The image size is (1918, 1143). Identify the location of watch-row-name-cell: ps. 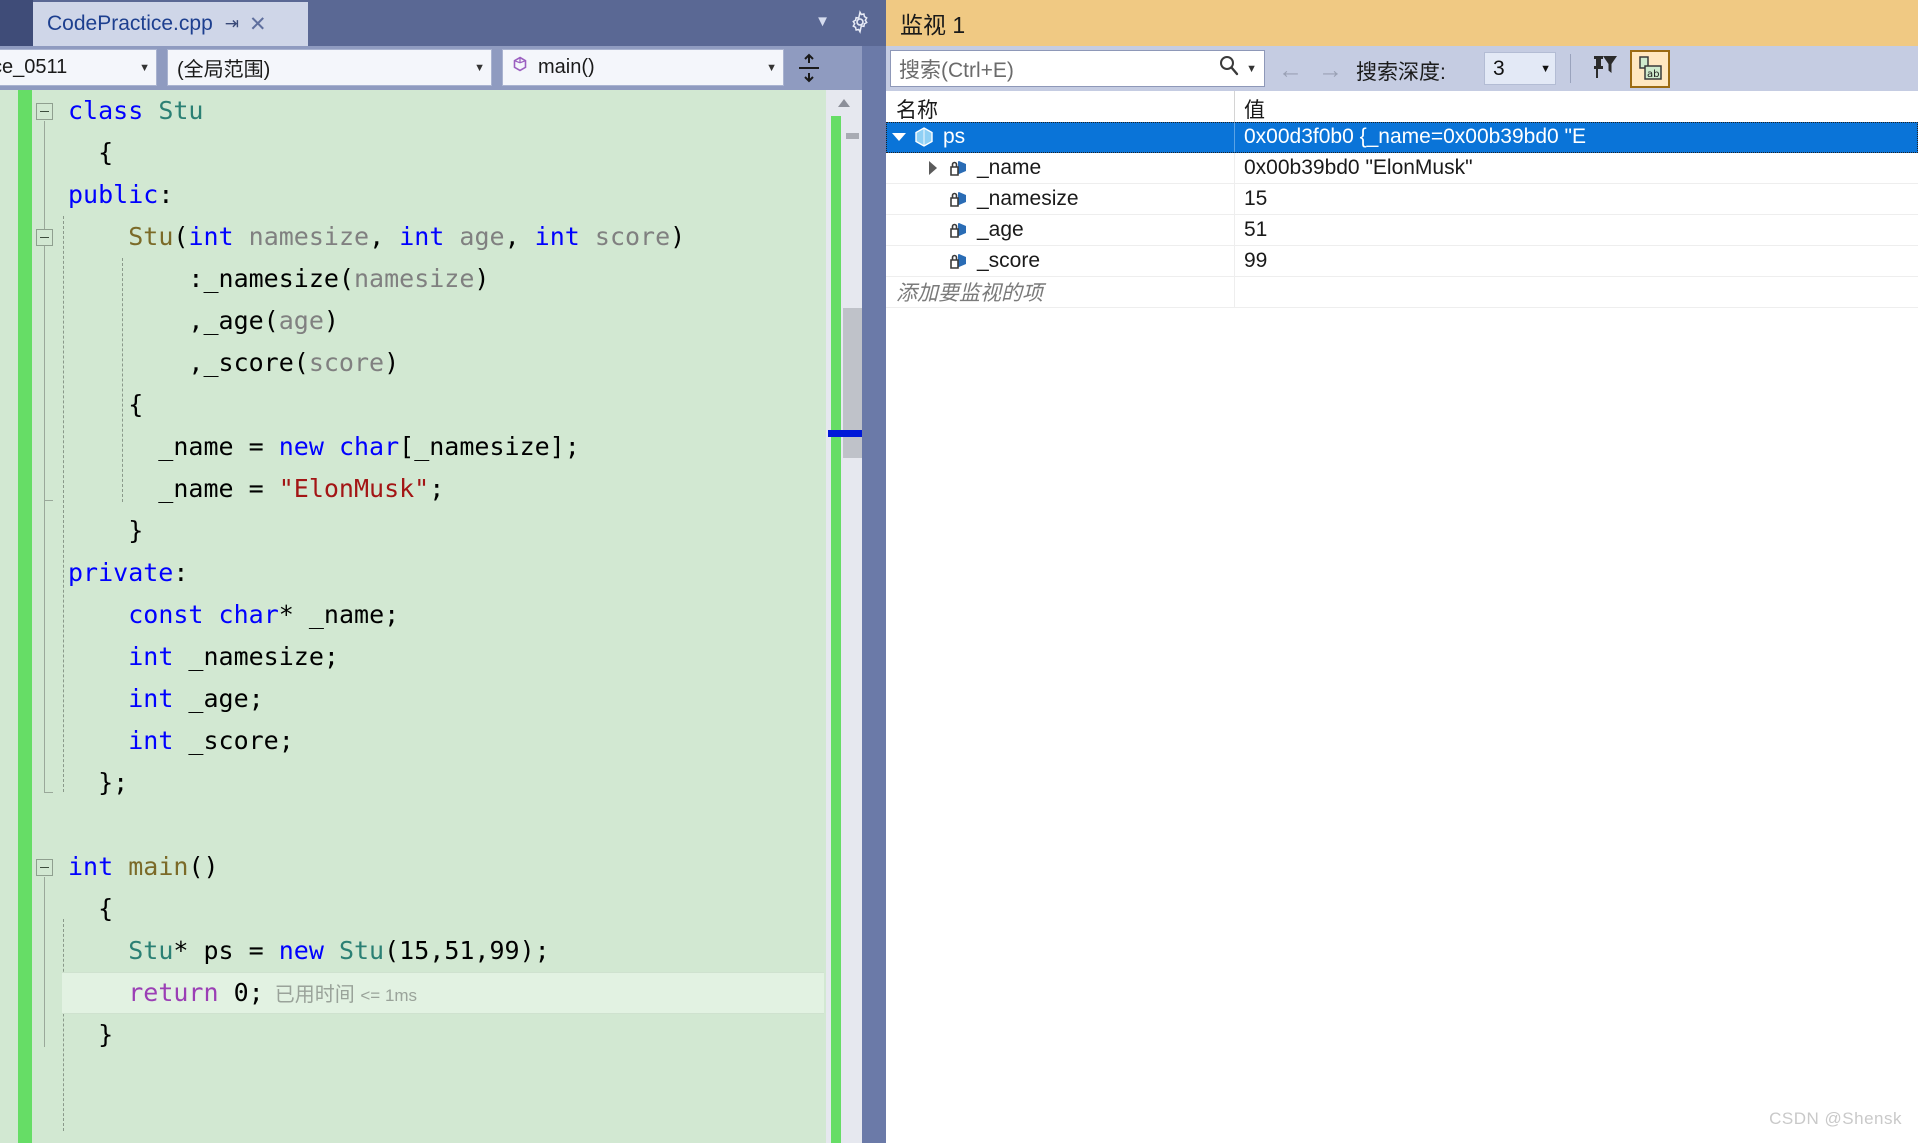
(1060, 137).